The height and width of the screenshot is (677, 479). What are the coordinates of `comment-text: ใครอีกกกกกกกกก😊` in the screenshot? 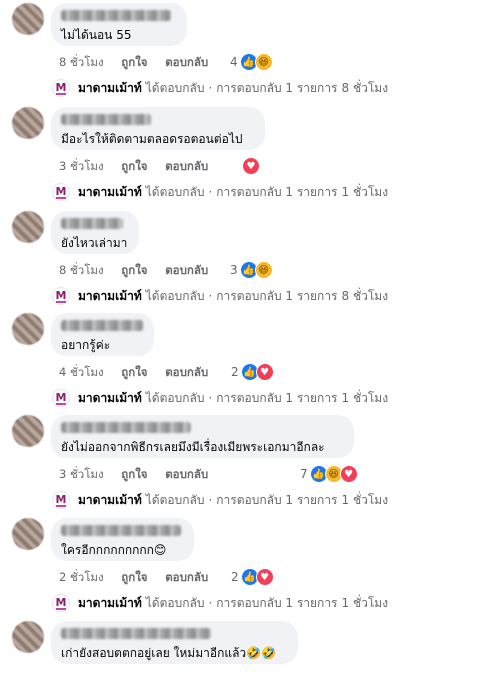 It's located at (114, 550).